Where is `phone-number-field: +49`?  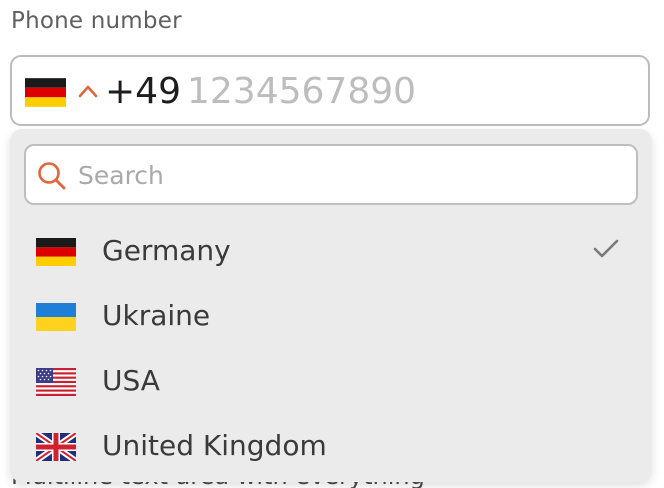
phone-number-field: +49 is located at coordinates (330, 90).